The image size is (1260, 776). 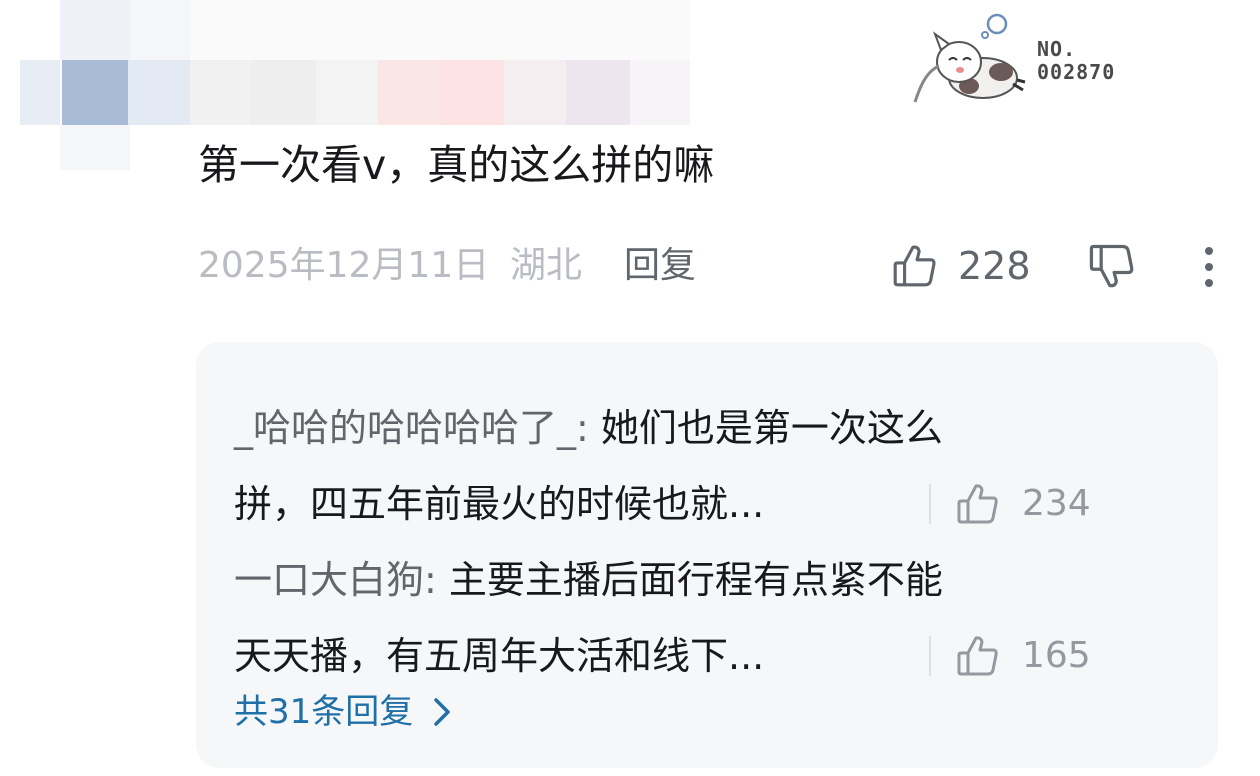 I want to click on view-all-replies-link: 共31条回复, so click(x=346, y=712).